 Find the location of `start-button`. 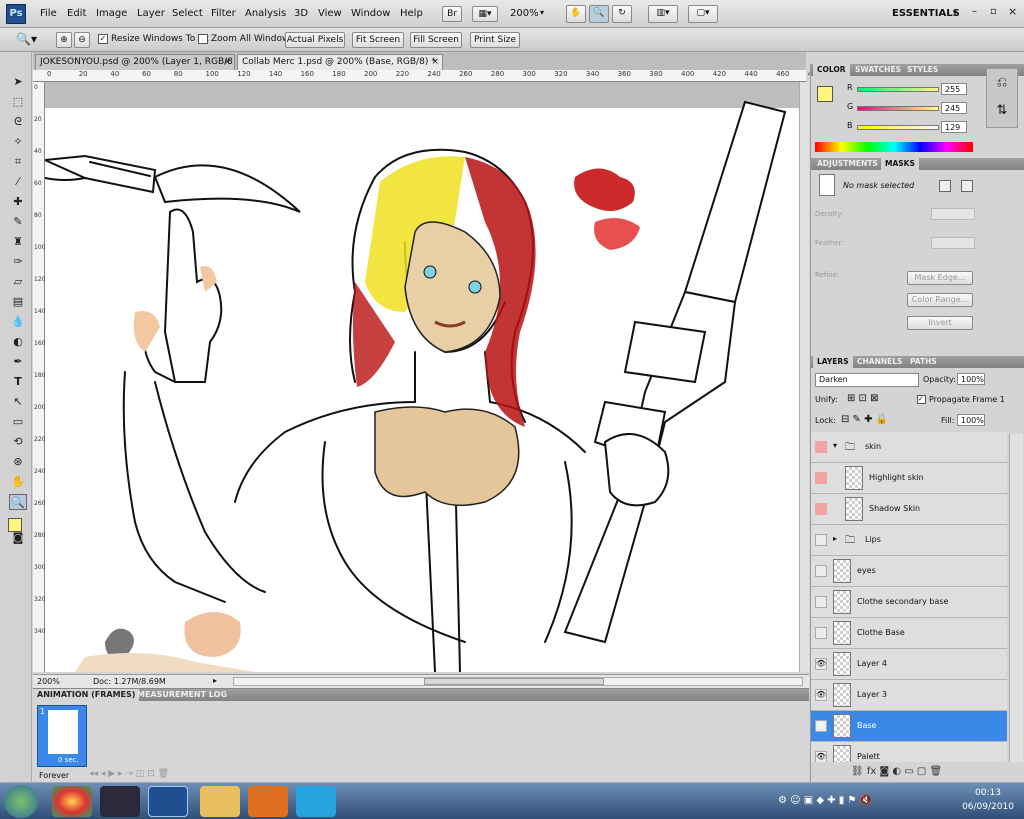

start-button is located at coordinates (21, 801).